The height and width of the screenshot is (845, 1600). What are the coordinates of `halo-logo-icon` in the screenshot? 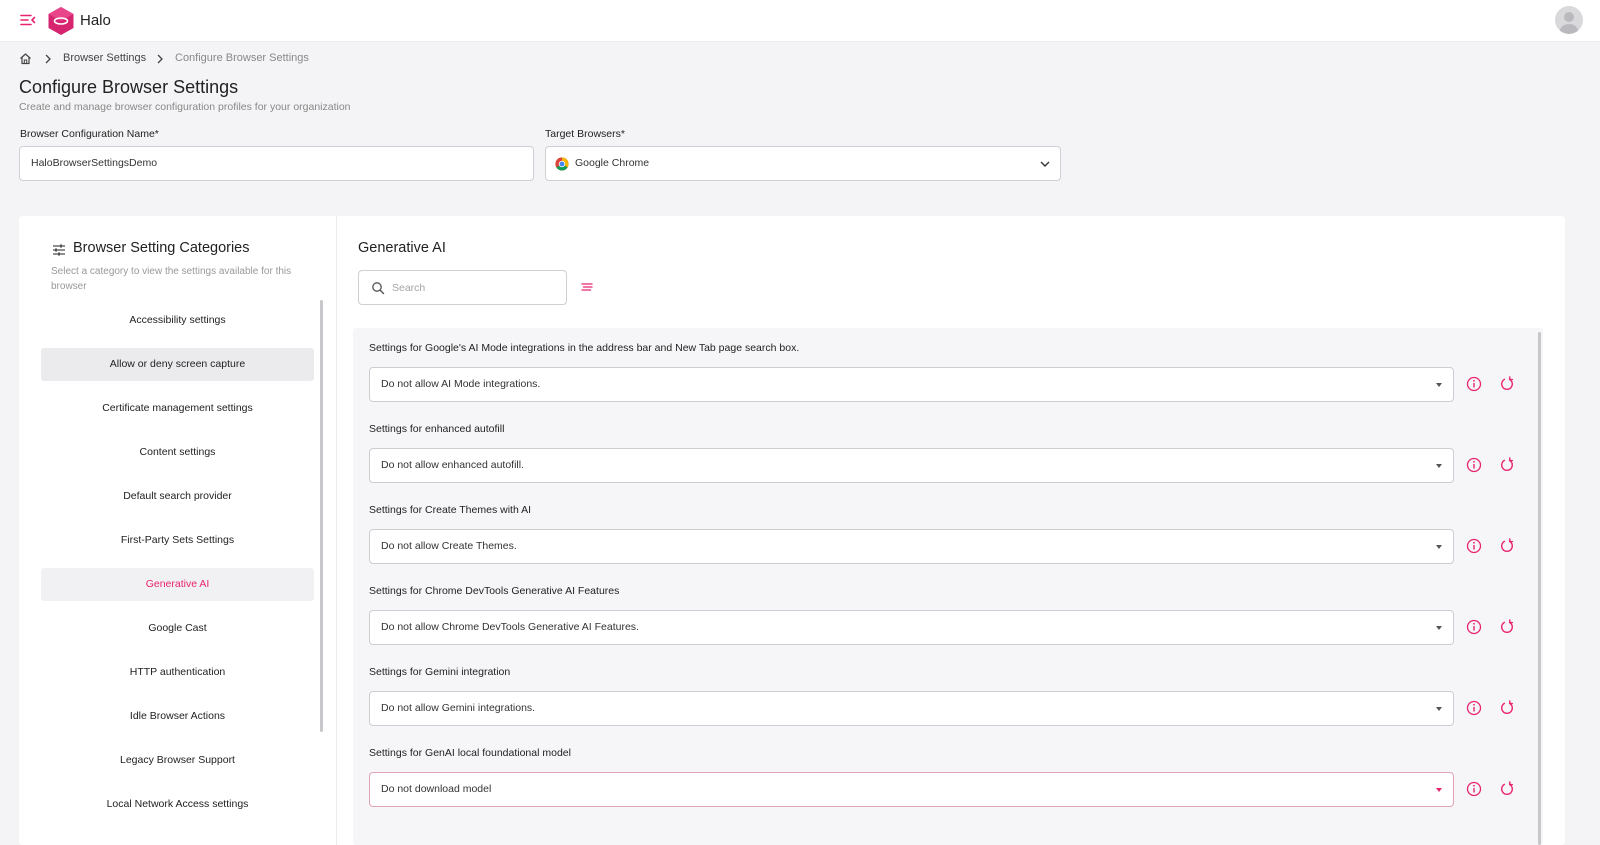 It's located at (61, 21).